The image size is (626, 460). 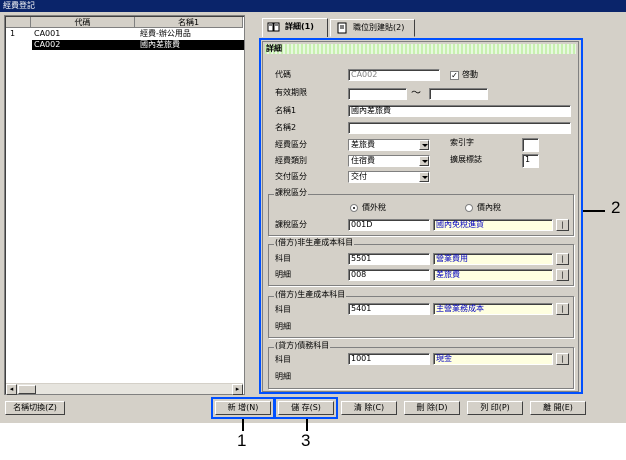 What do you see at coordinates (83, 22) in the screenshot?
I see `list-header-code: 代碼` at bounding box center [83, 22].